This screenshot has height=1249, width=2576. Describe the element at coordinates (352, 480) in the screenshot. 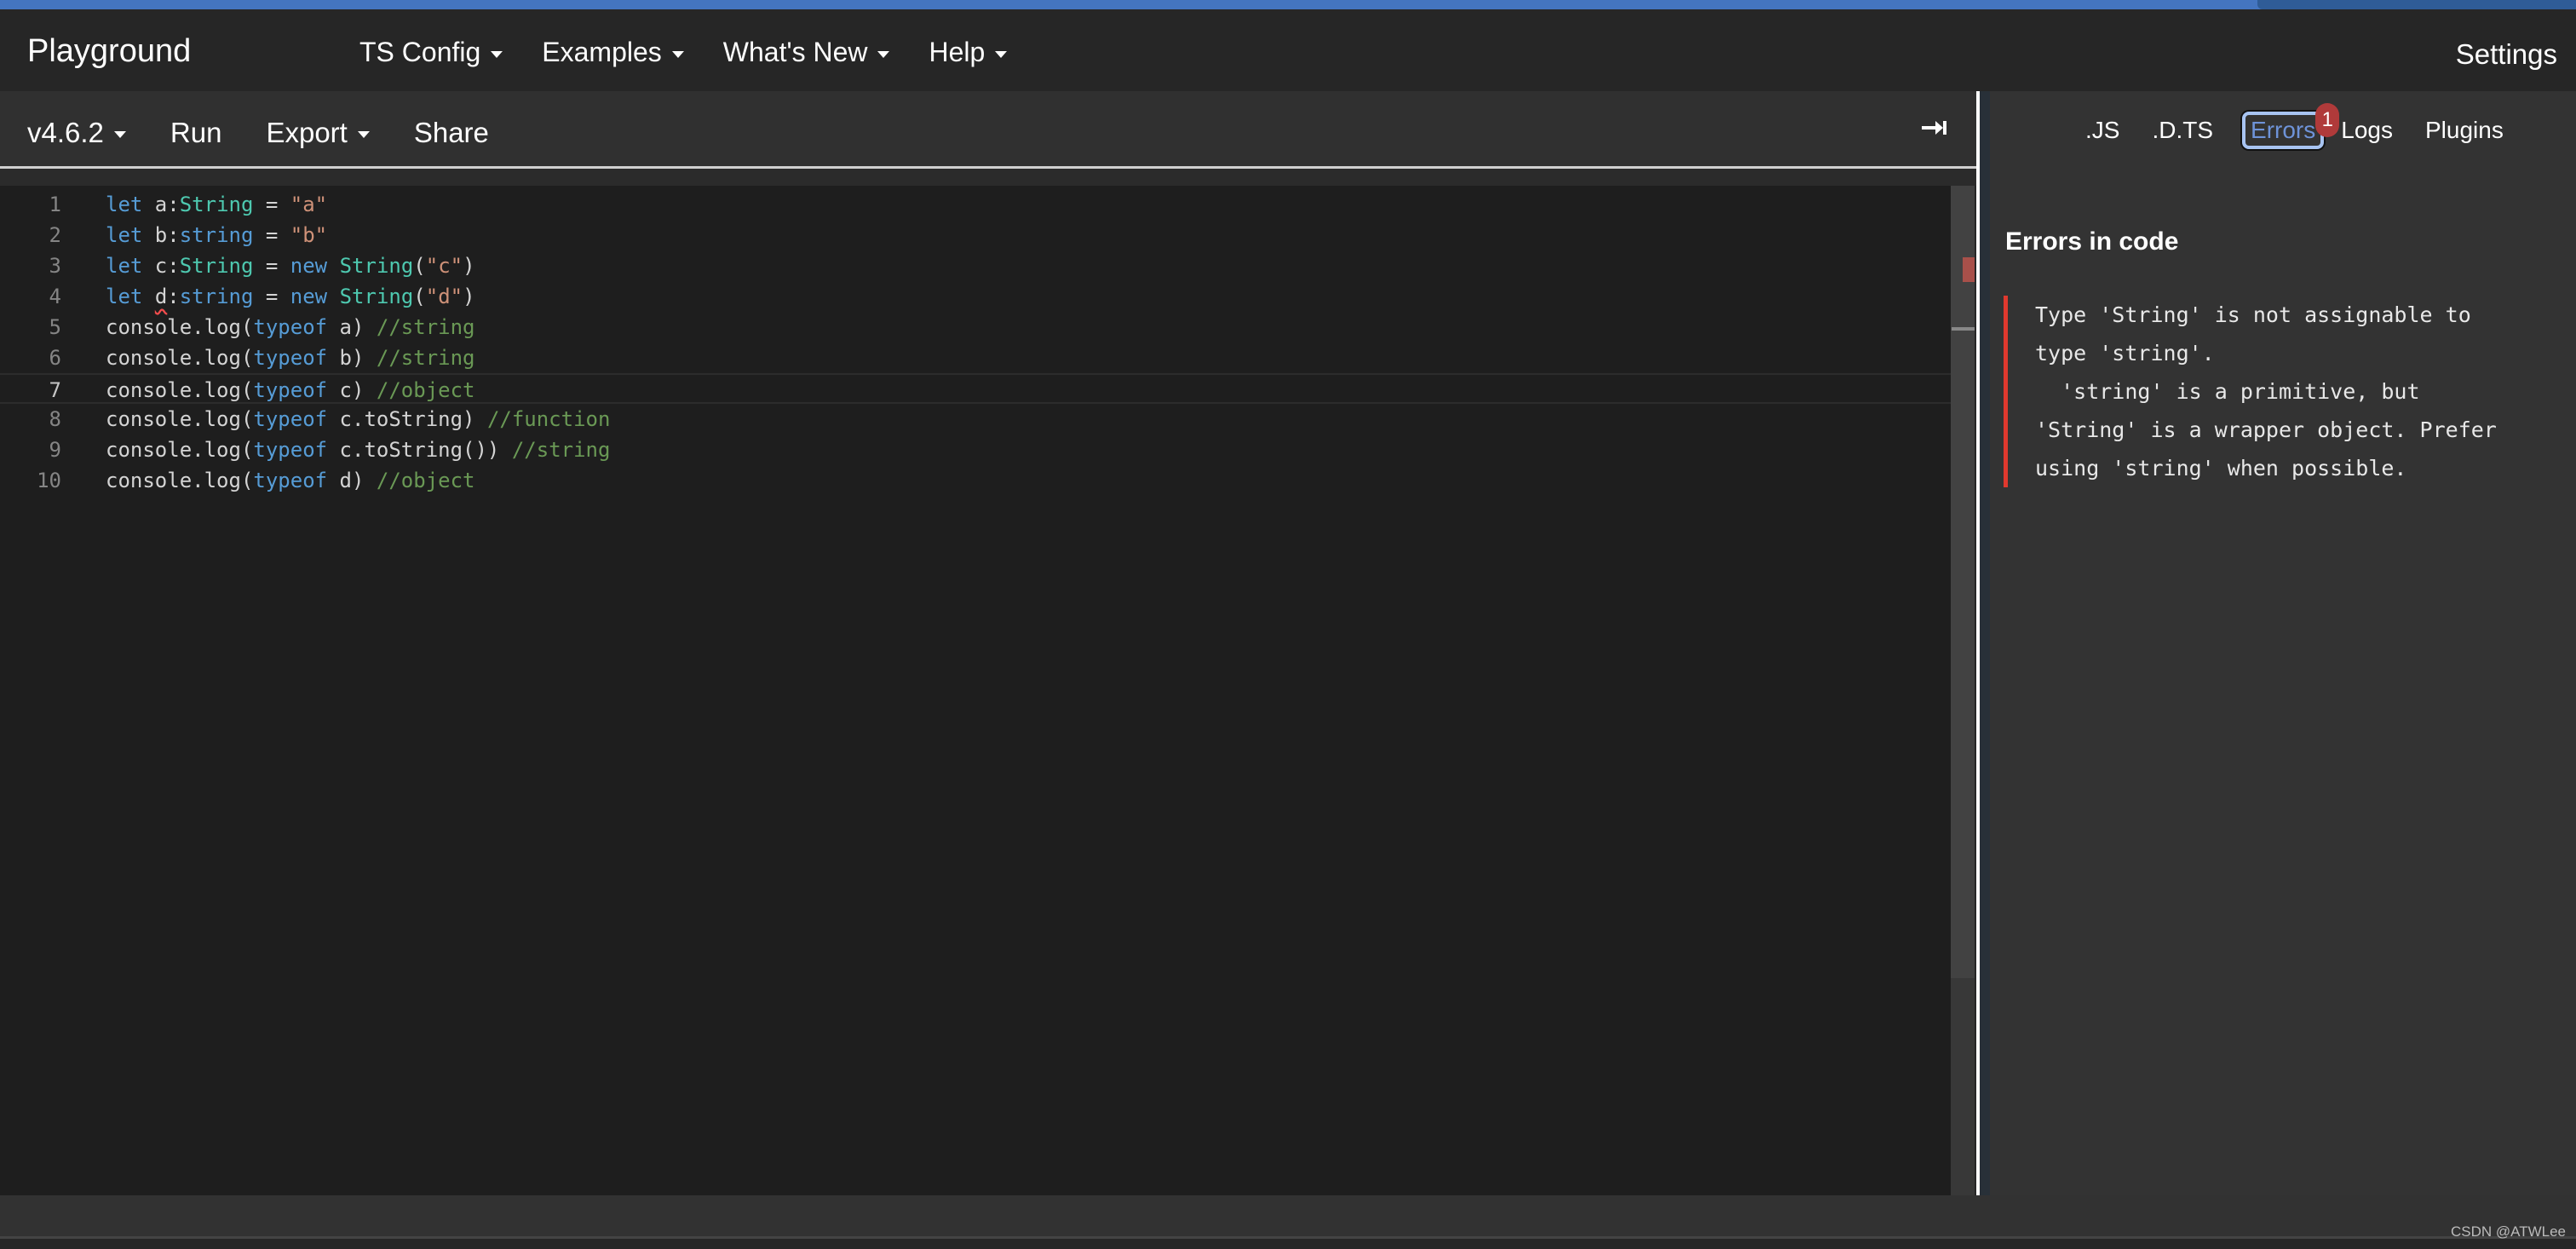

I see `code-token: d)` at that location.